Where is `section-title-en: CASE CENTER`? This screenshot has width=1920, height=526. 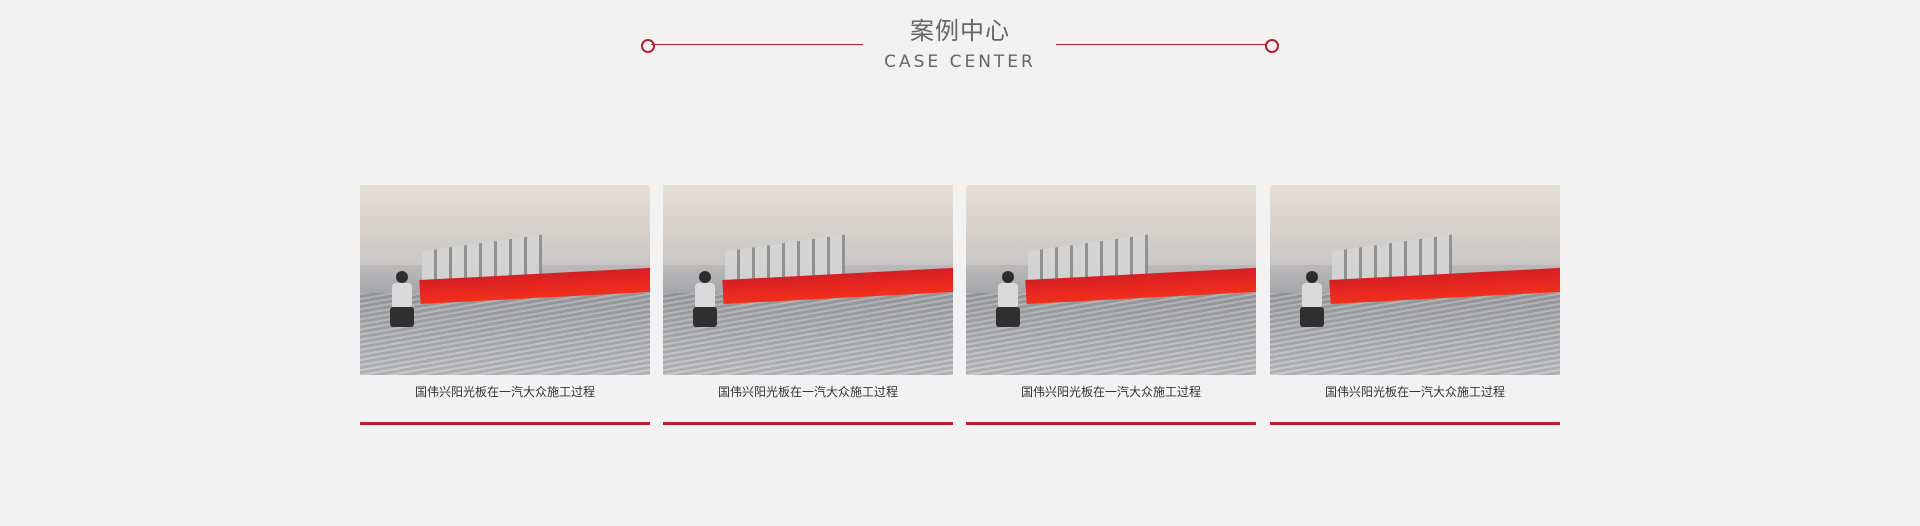 section-title-en: CASE CENTER is located at coordinates (960, 62).